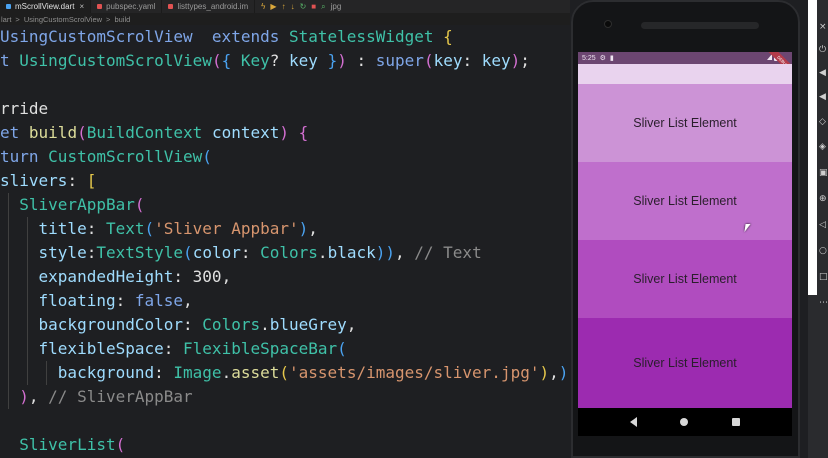 This screenshot has width=828, height=458. What do you see at coordinates (525, 60) in the screenshot?
I see `code-token: ;` at bounding box center [525, 60].